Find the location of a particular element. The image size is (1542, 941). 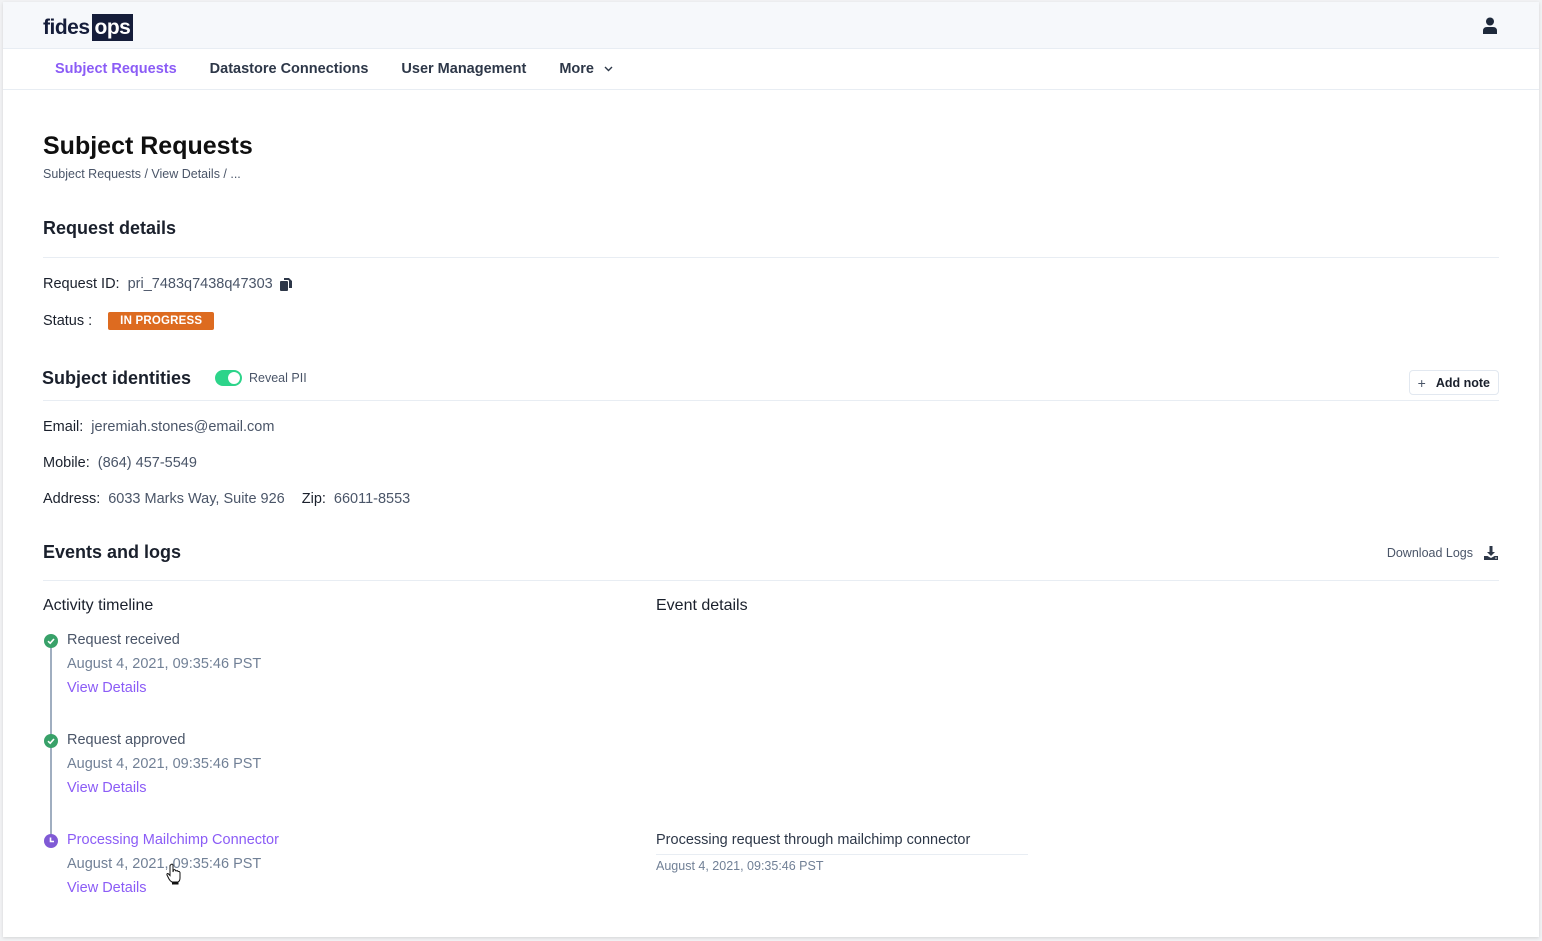

address-value: 6033 Marks Way, Suite 926 is located at coordinates (196, 499).